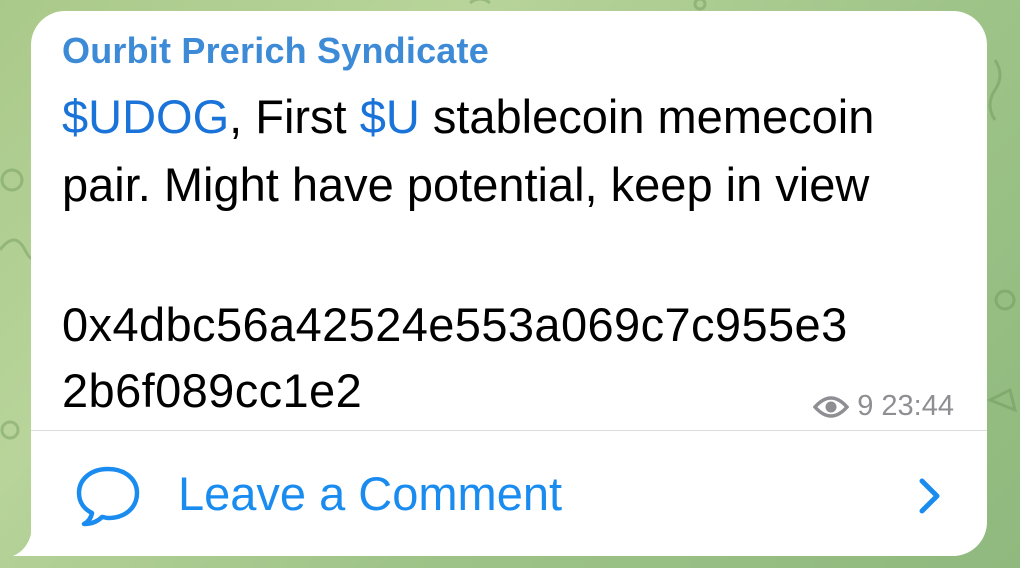 The image size is (1020, 568). What do you see at coordinates (108, 496) in the screenshot?
I see `speech-bubble-icon` at bounding box center [108, 496].